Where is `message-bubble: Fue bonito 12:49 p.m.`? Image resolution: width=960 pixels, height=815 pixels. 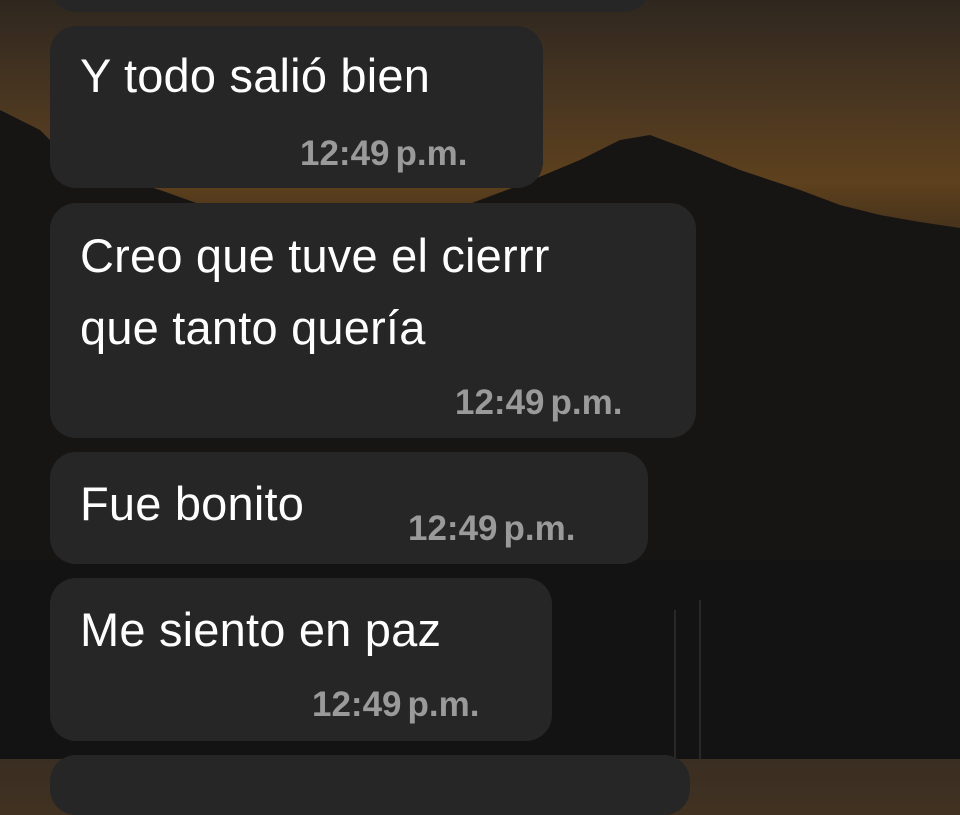
message-bubble: Fue bonito 12:49 p.m. is located at coordinates (349, 508).